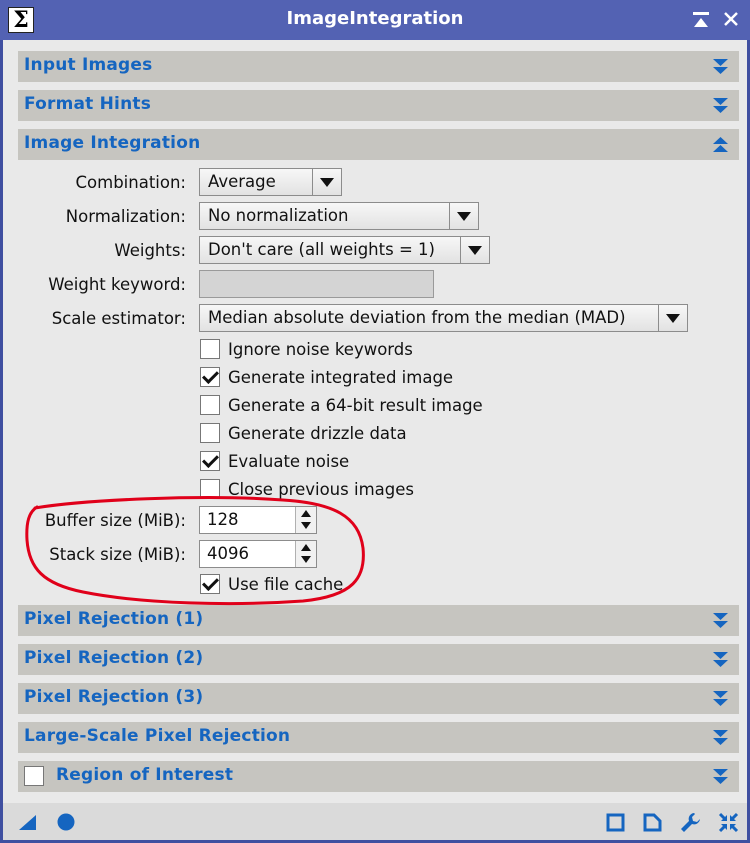  Describe the element at coordinates (145, 775) in the screenshot. I see `section-title: Region of Interest` at that location.